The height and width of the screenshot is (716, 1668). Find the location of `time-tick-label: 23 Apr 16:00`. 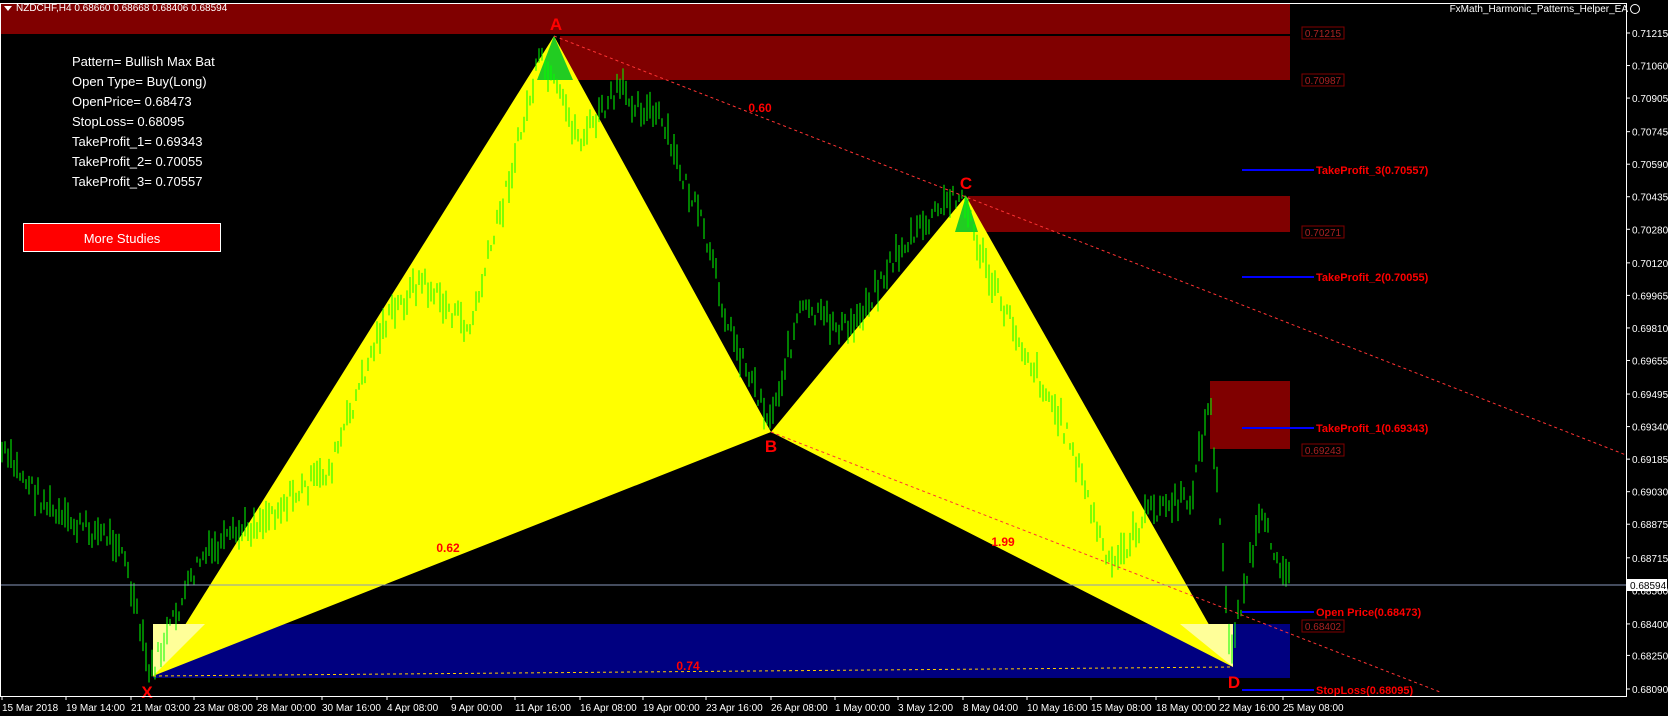

time-tick-label: 23 Apr 16:00 is located at coordinates (734, 708).